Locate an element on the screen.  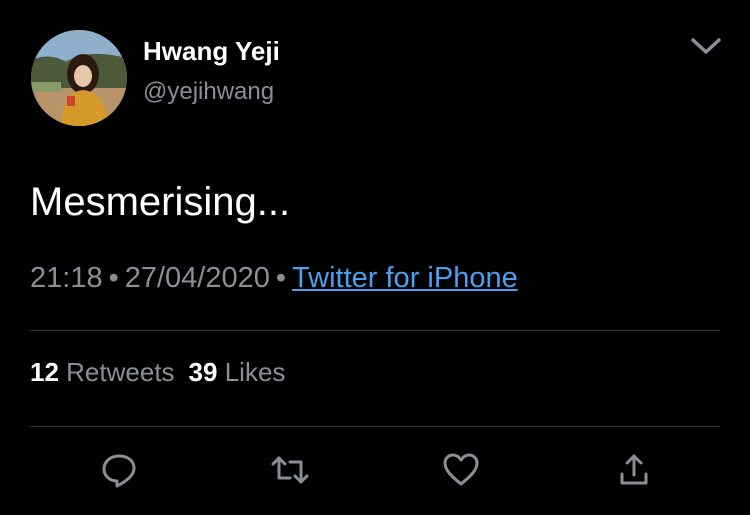
reply-icon is located at coordinates (119, 470).